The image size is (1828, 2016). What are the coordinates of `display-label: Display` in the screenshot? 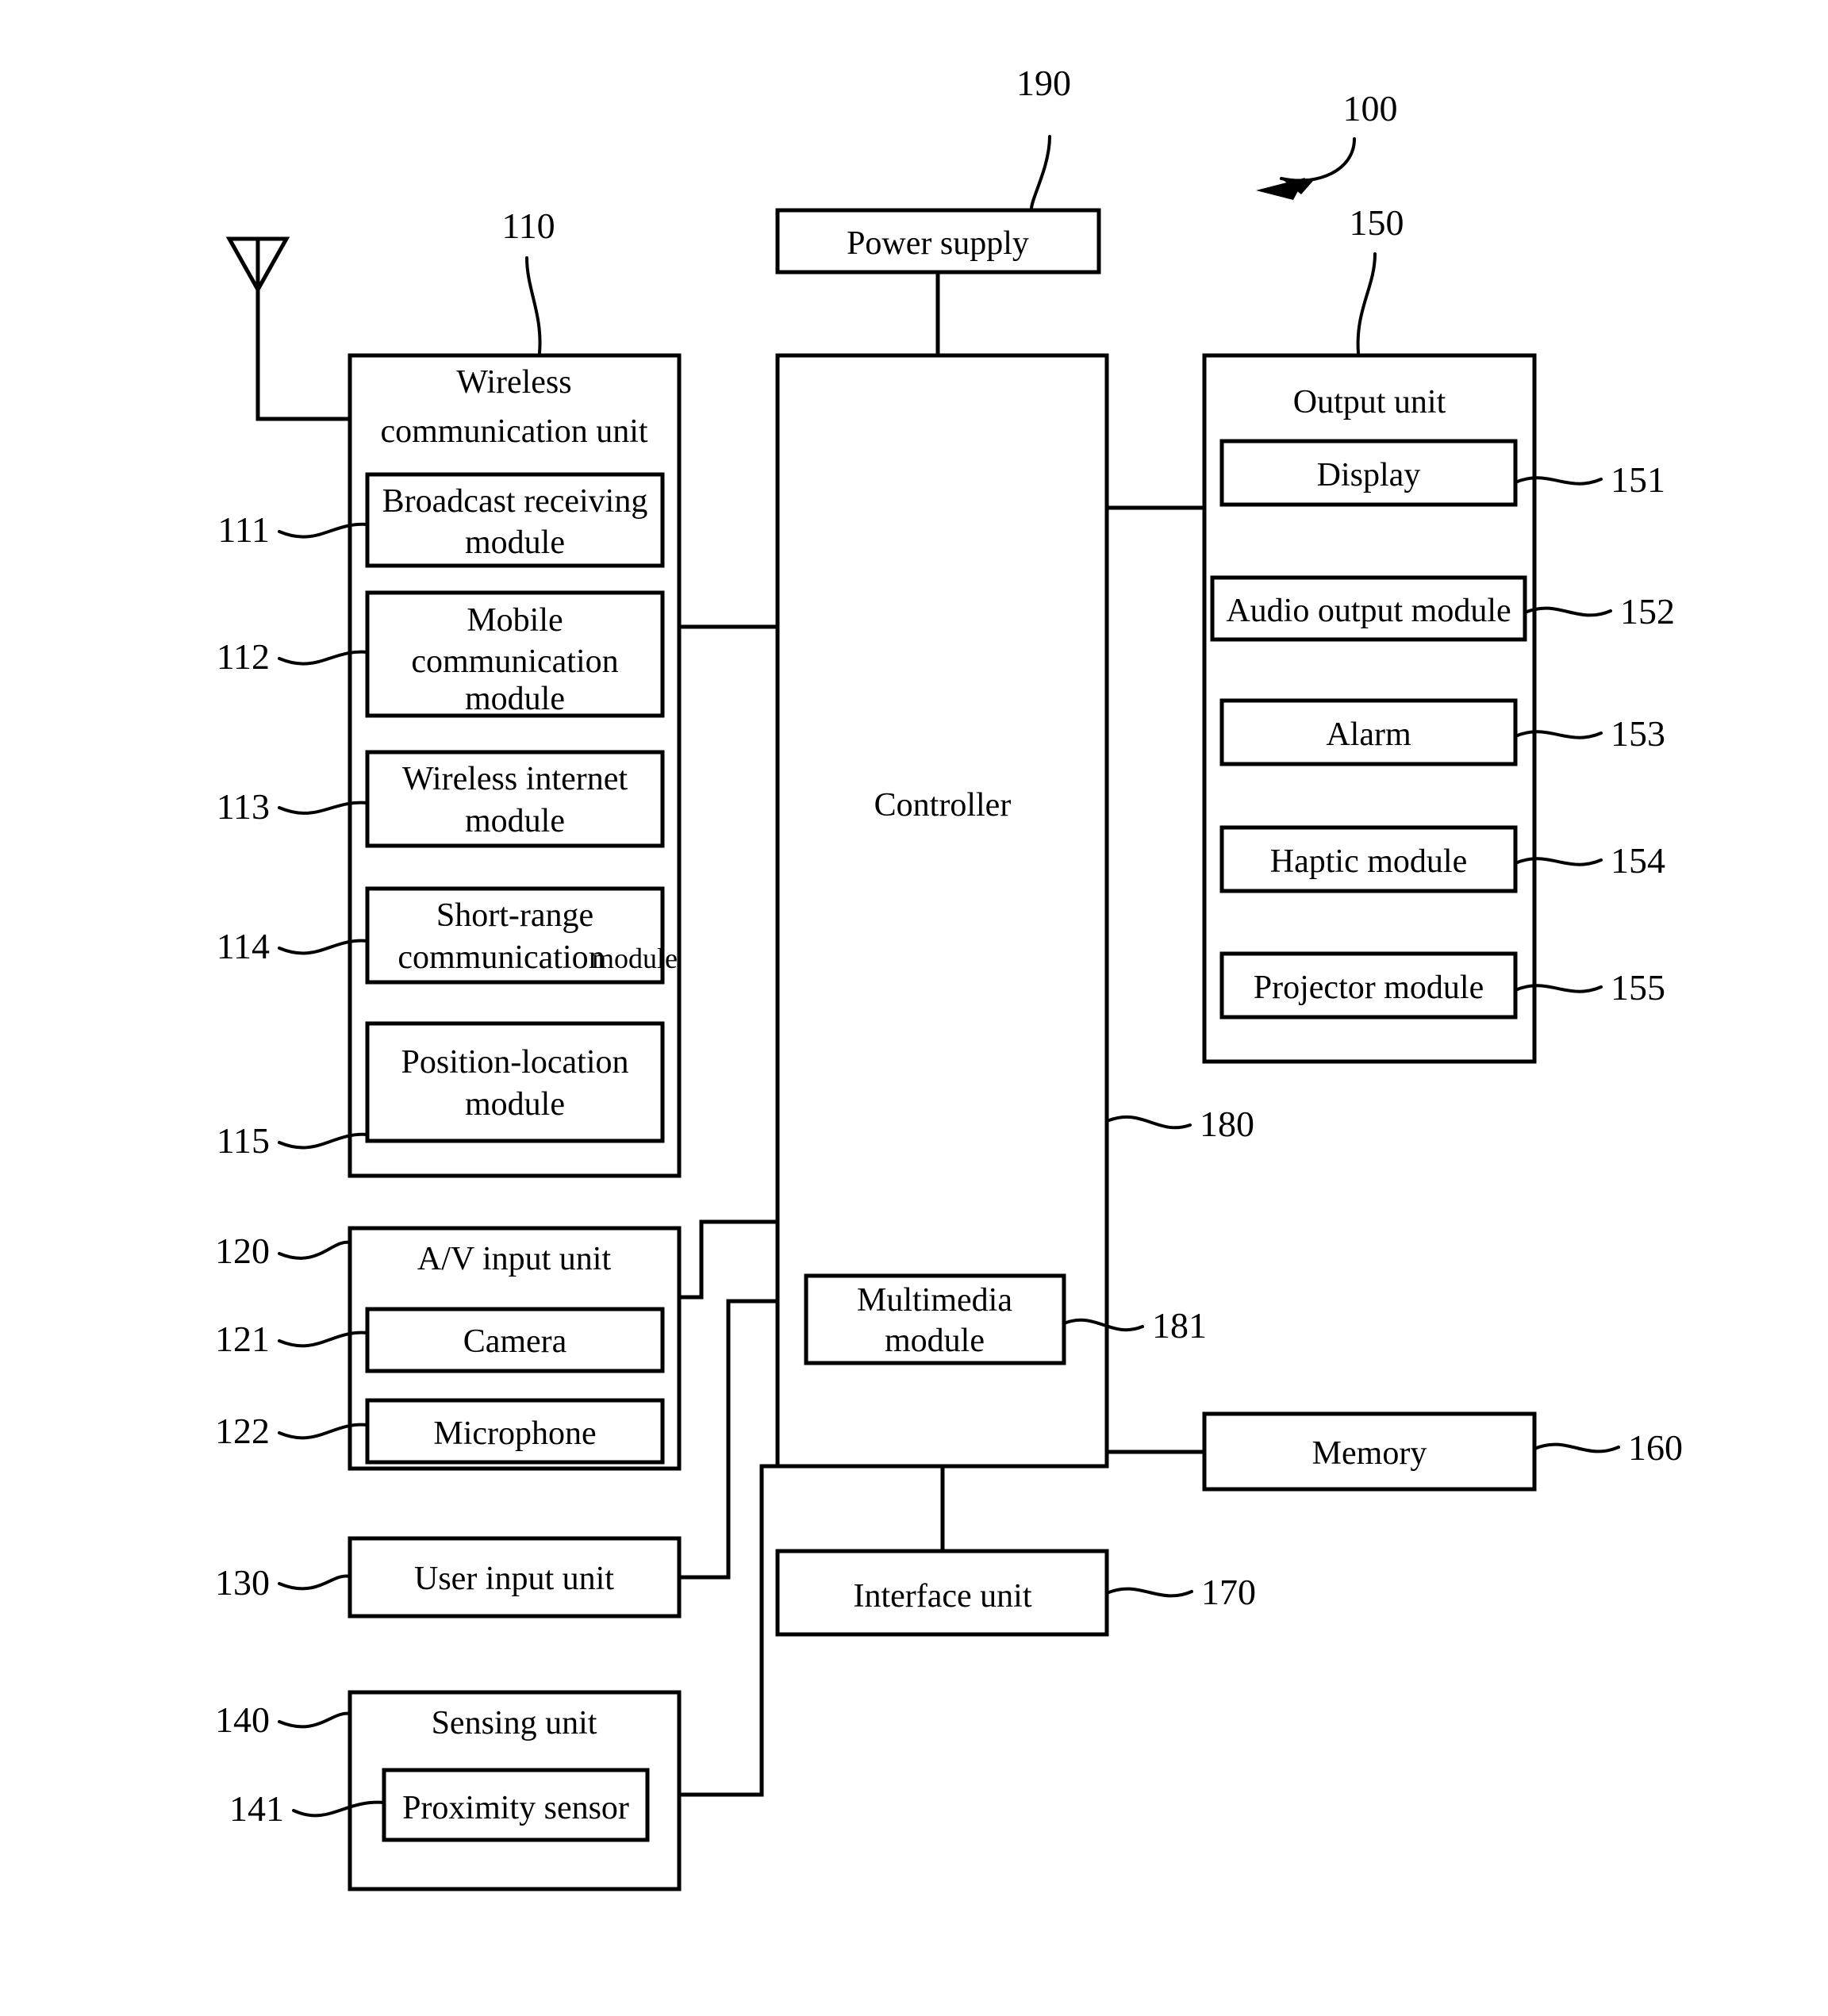 It's located at (1369, 475).